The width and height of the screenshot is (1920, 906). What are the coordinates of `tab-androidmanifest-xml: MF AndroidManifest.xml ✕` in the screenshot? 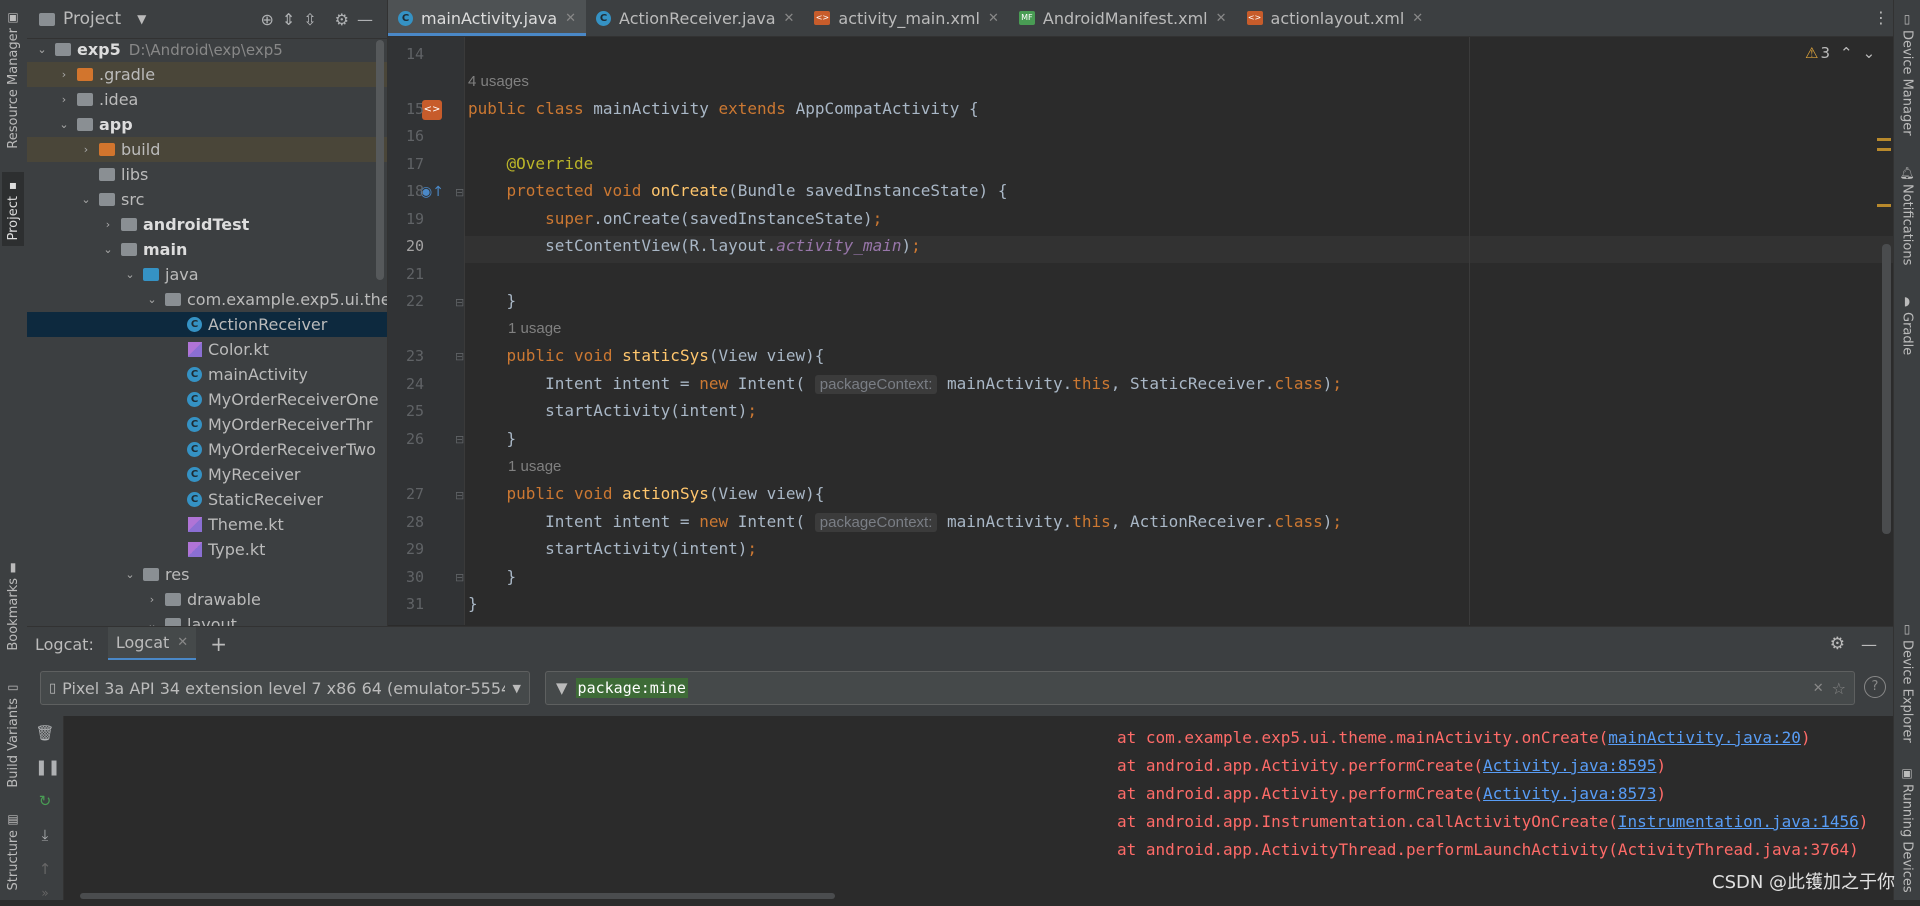 It's located at (1123, 18).